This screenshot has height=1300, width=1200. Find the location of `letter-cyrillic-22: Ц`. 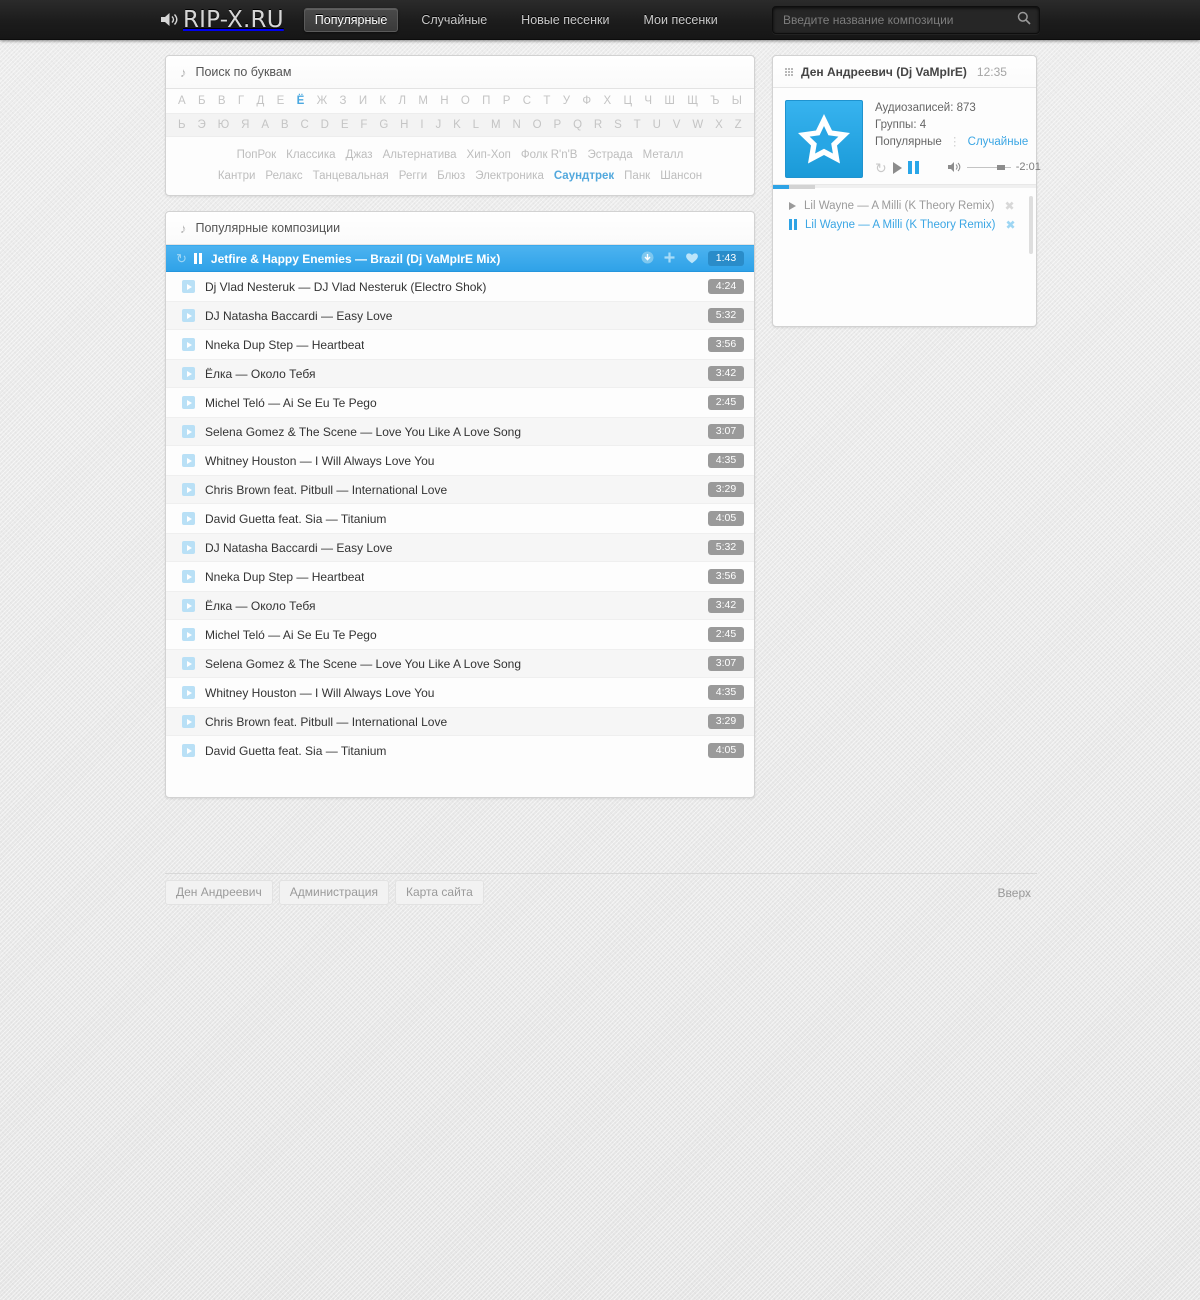

letter-cyrillic-22: Ц is located at coordinates (627, 101).